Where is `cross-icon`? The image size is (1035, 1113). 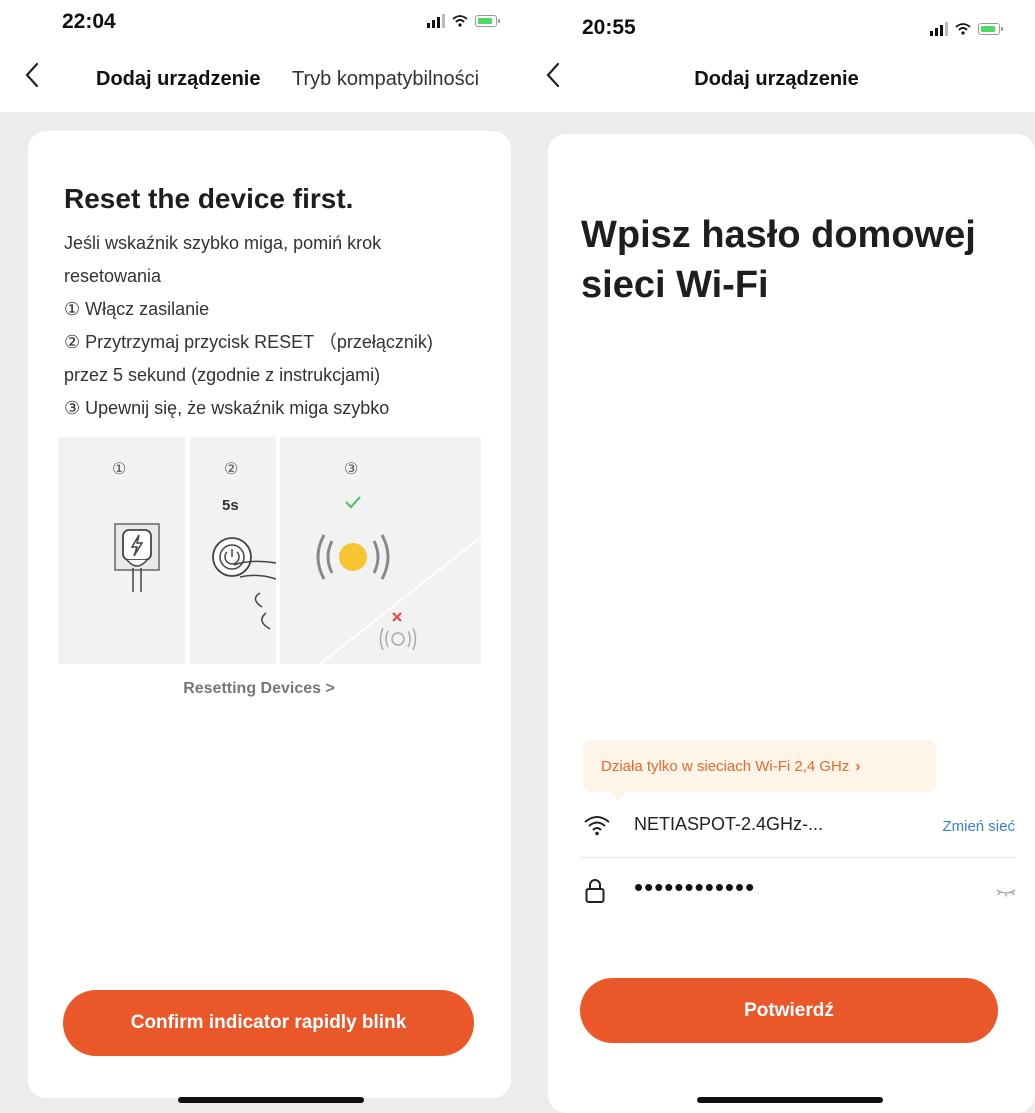 cross-icon is located at coordinates (397, 617).